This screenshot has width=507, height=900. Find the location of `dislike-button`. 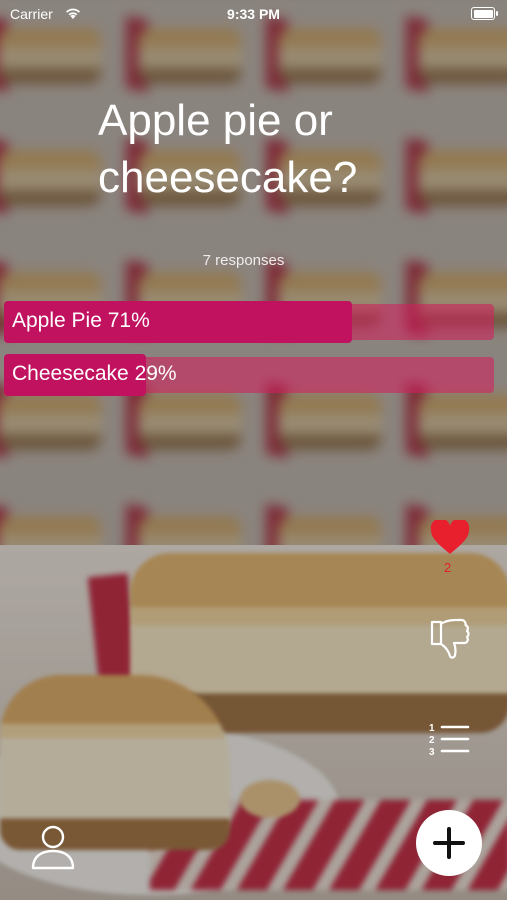

dislike-button is located at coordinates (450, 639).